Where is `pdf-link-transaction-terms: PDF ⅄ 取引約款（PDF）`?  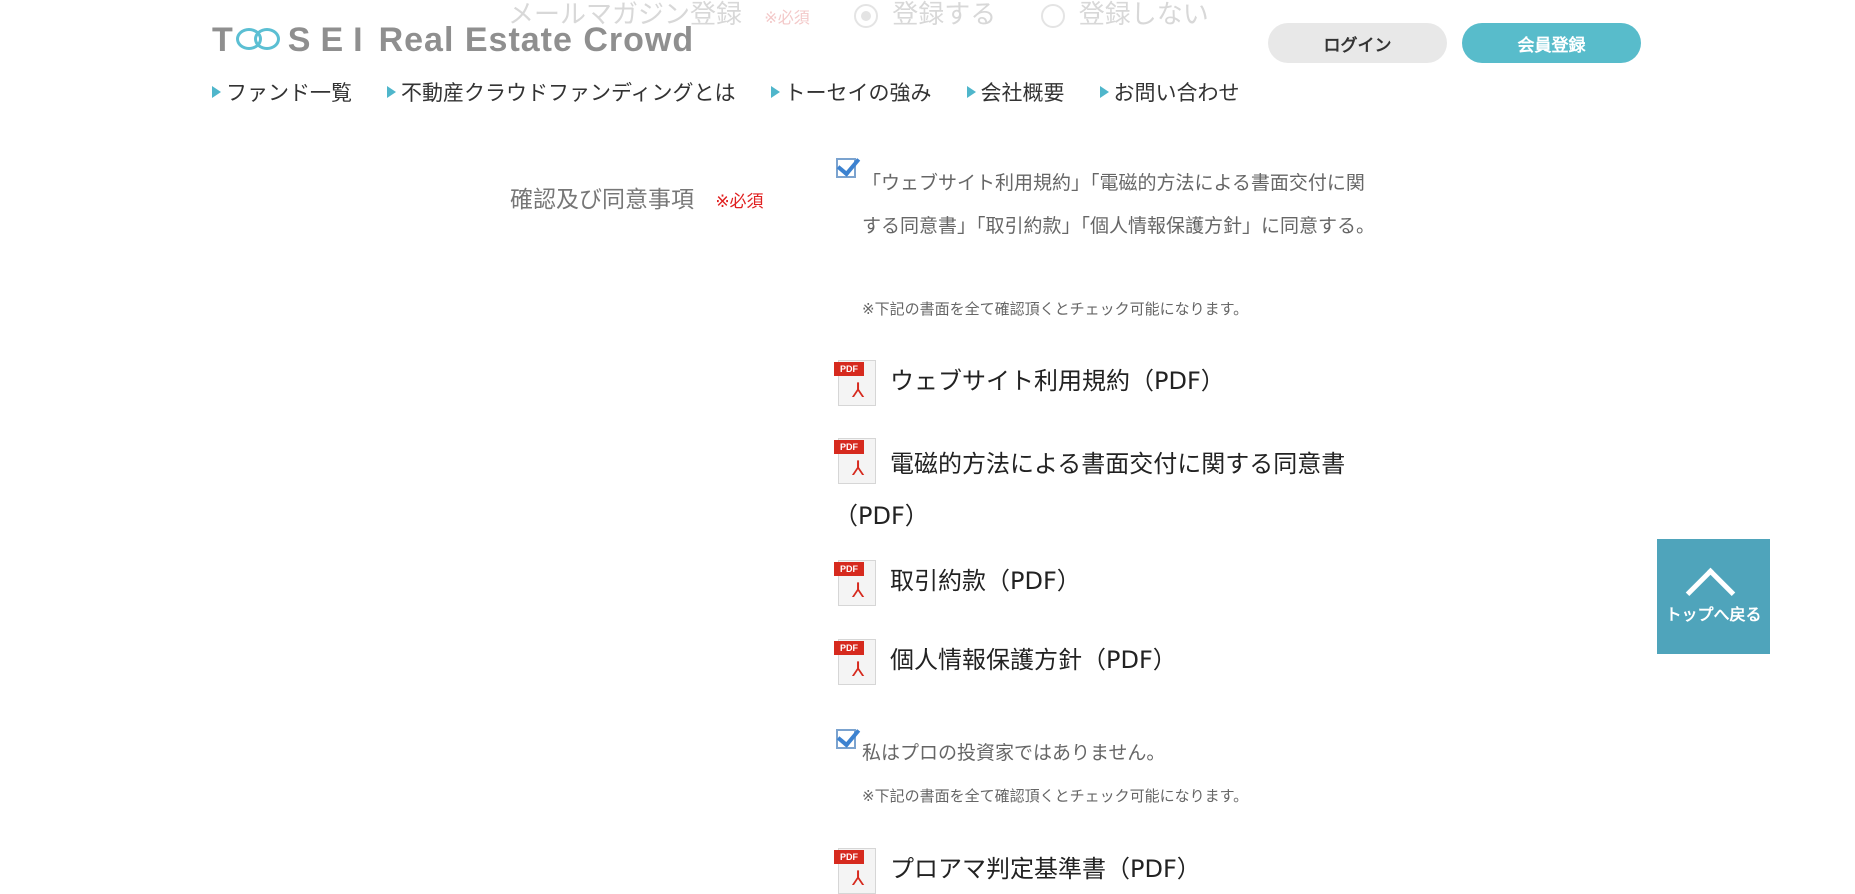 pdf-link-transaction-terms: PDF ⅄ 取引約款（PDF） is located at coordinates (957, 583).